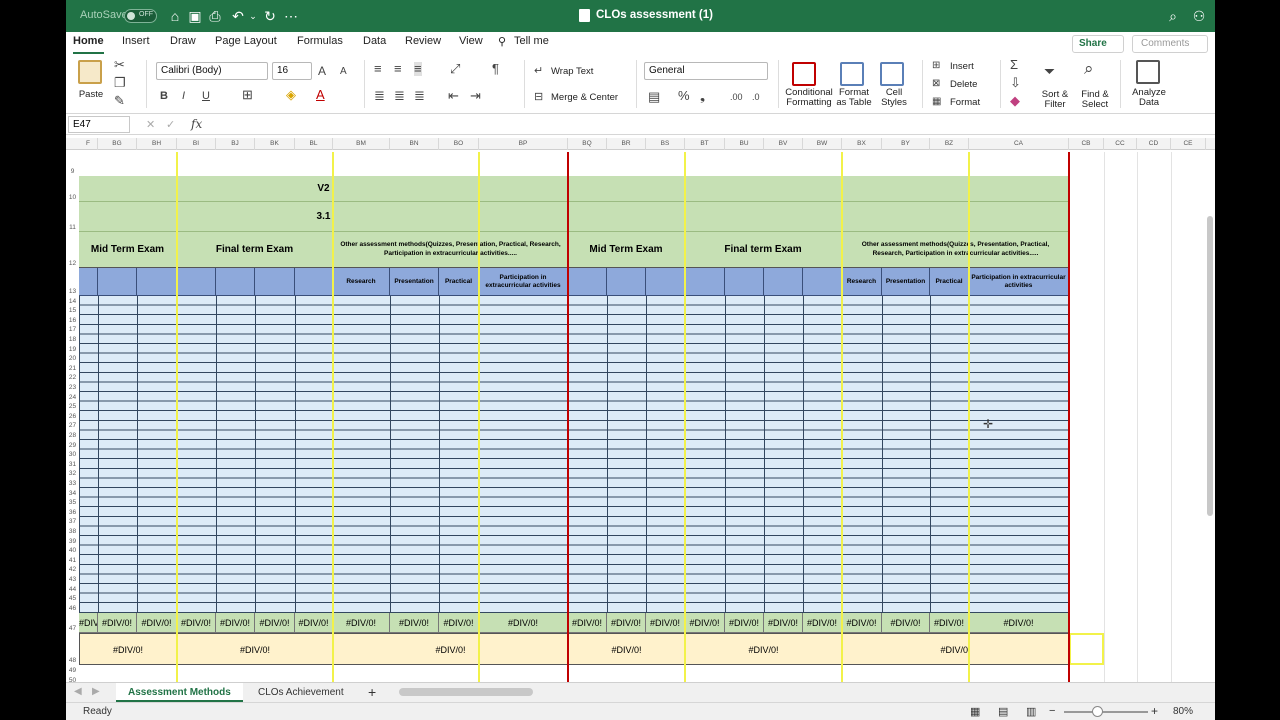 The image size is (1280, 720). I want to click on assessment-subheader-right: Research, so click(862, 282).